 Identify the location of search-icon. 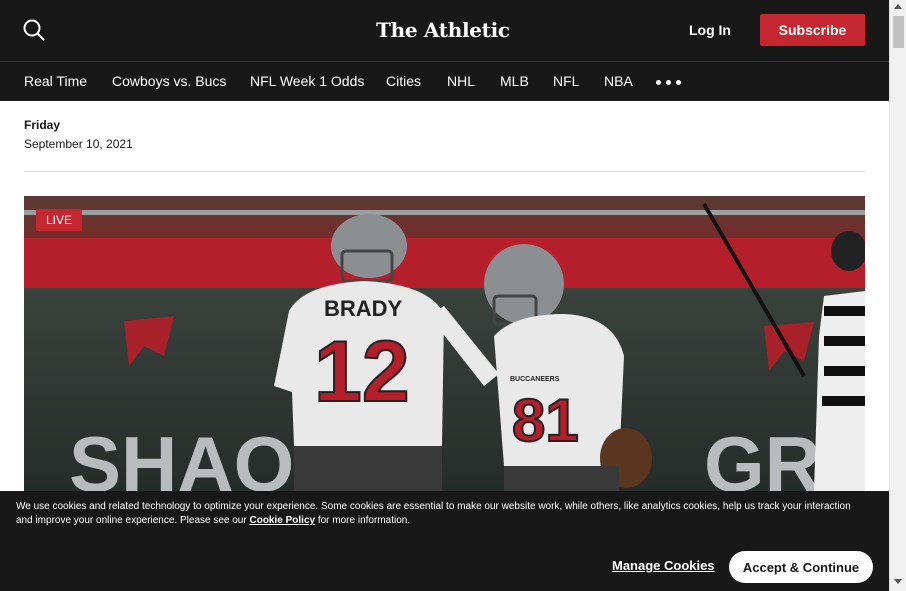
(34, 30).